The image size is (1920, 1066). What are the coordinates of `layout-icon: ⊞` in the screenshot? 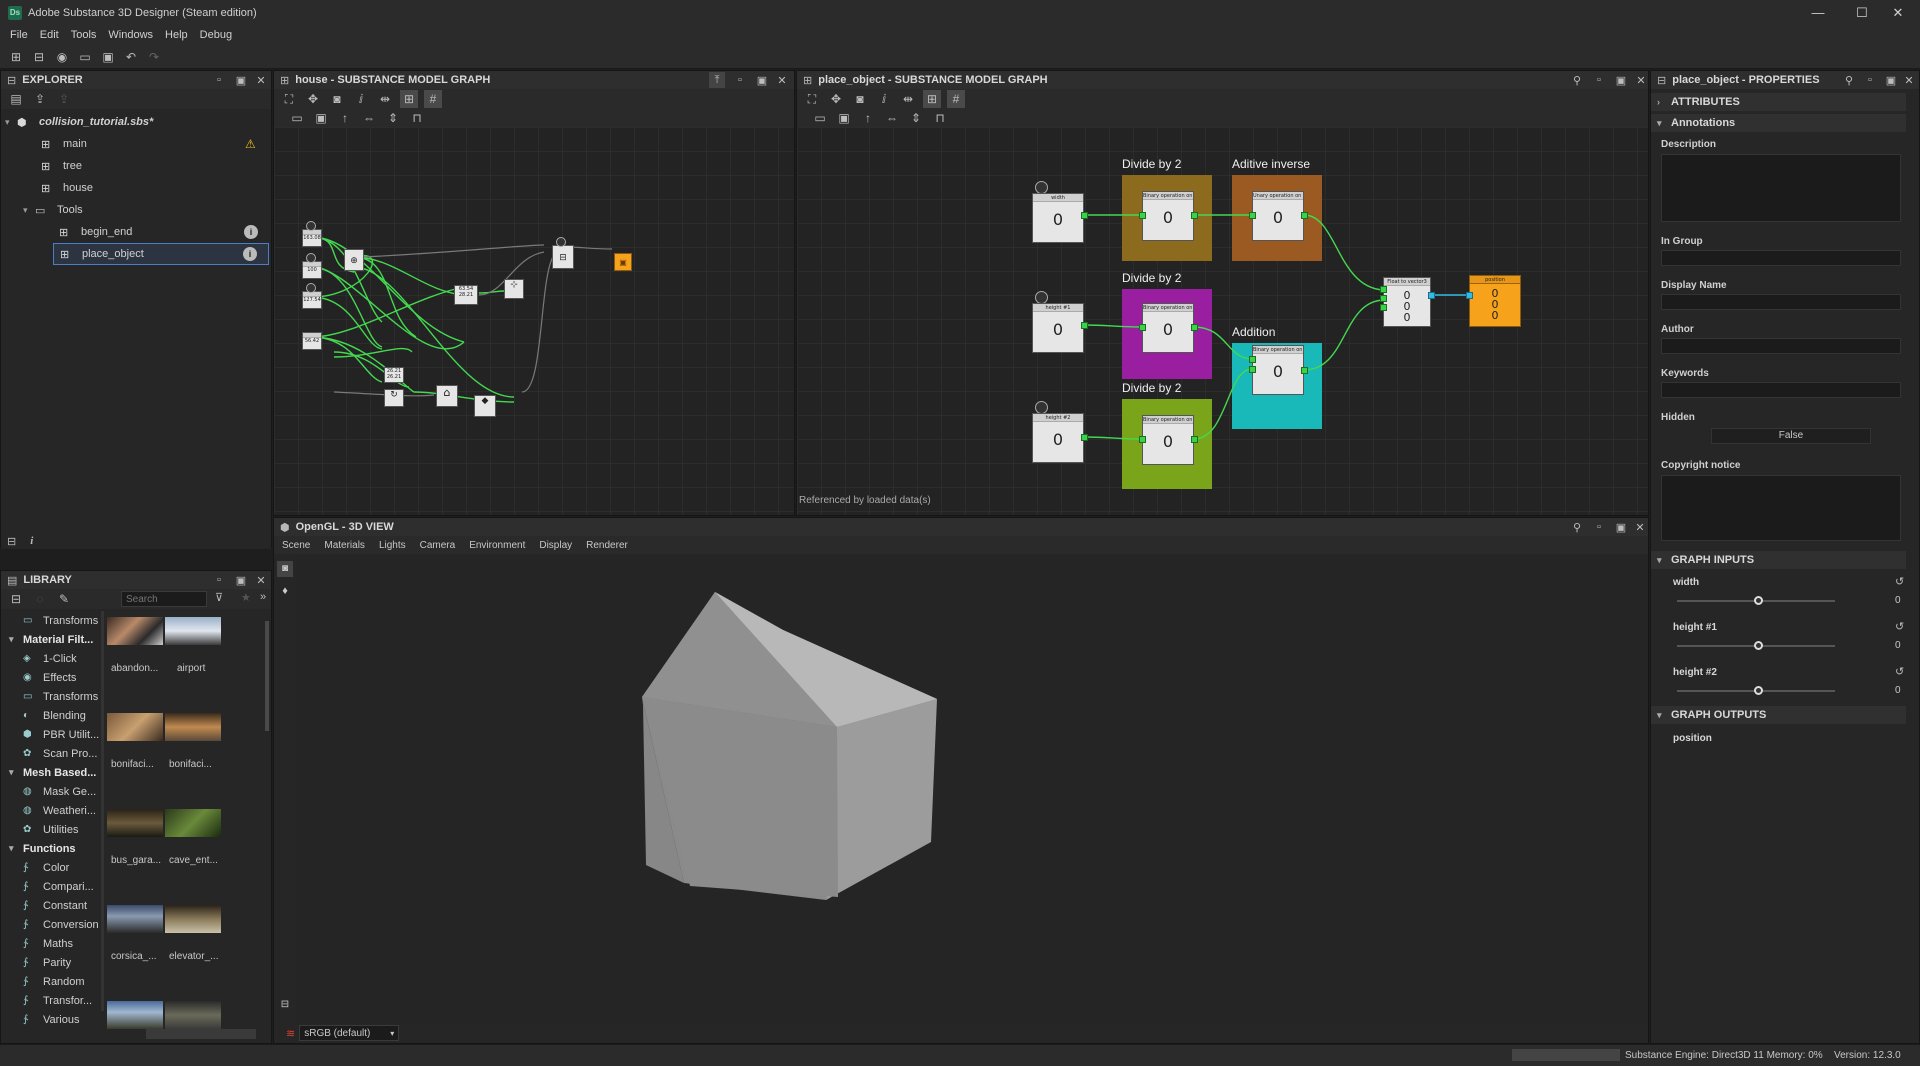 It's located at (932, 99).